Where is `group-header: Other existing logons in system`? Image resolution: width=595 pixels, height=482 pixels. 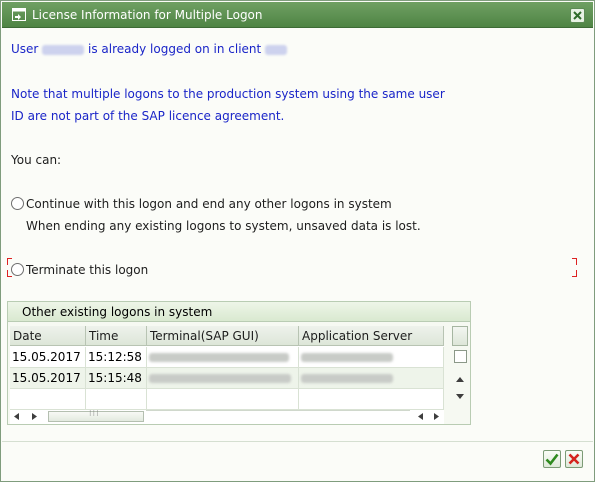 group-header: Other existing logons in system is located at coordinates (239, 312).